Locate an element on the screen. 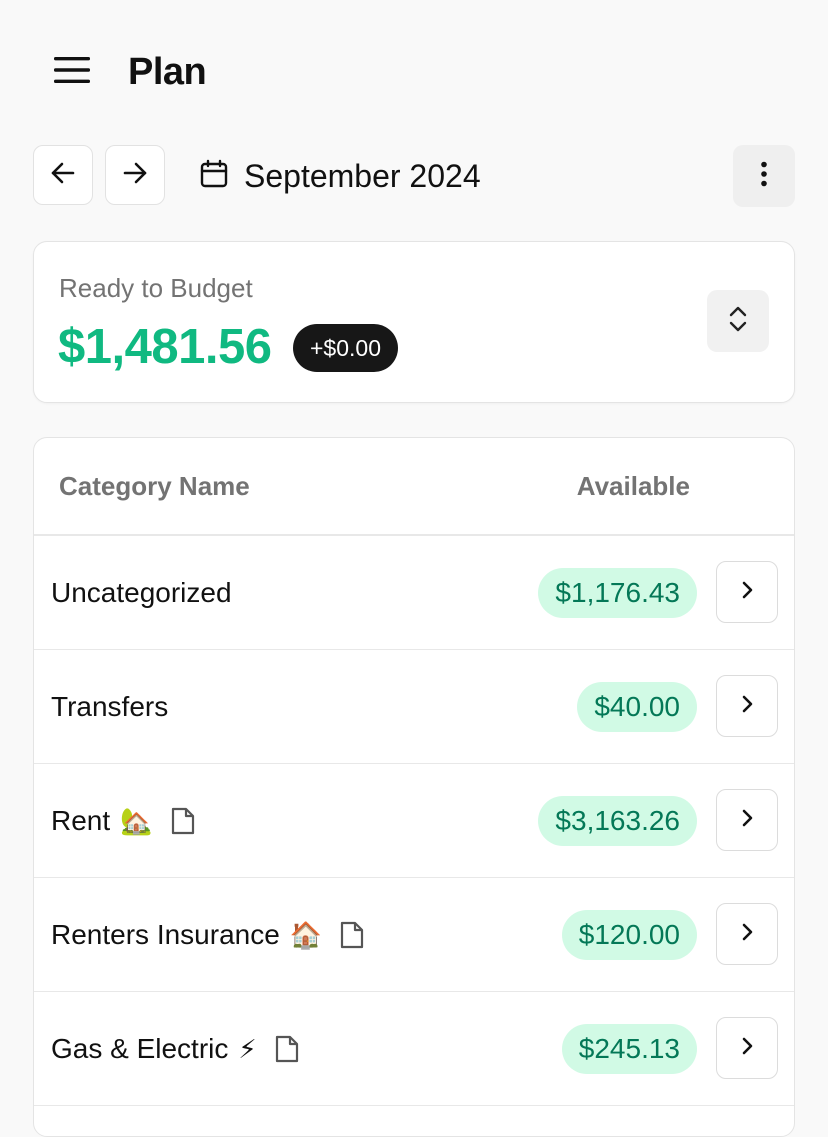 This screenshot has width=828, height=1137. arrow-right-icon is located at coordinates (135, 175).